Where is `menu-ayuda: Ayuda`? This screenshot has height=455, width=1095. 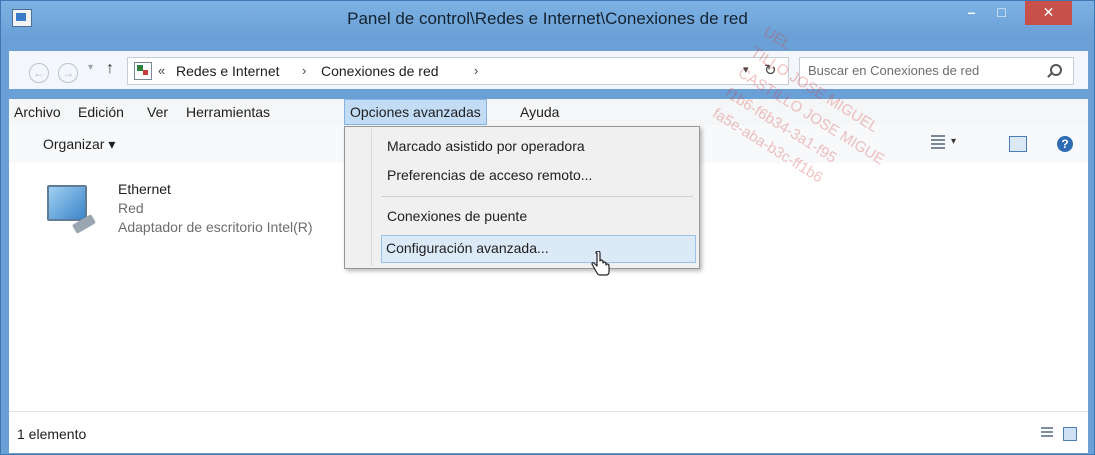
menu-ayuda: Ayuda is located at coordinates (539, 112).